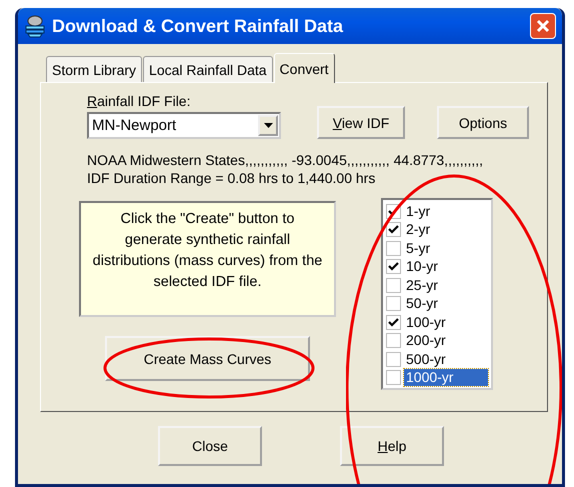  Describe the element at coordinates (35, 26) in the screenshot. I see `app-icon` at that location.